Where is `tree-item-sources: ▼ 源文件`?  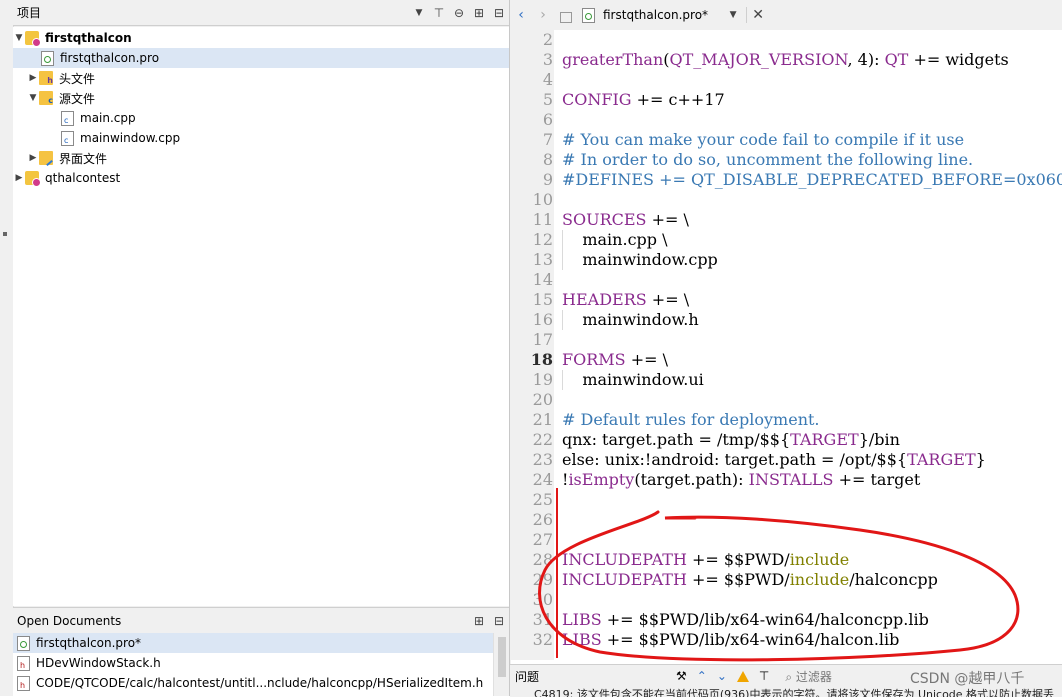 tree-item-sources: ▼ 源文件 is located at coordinates (261, 98).